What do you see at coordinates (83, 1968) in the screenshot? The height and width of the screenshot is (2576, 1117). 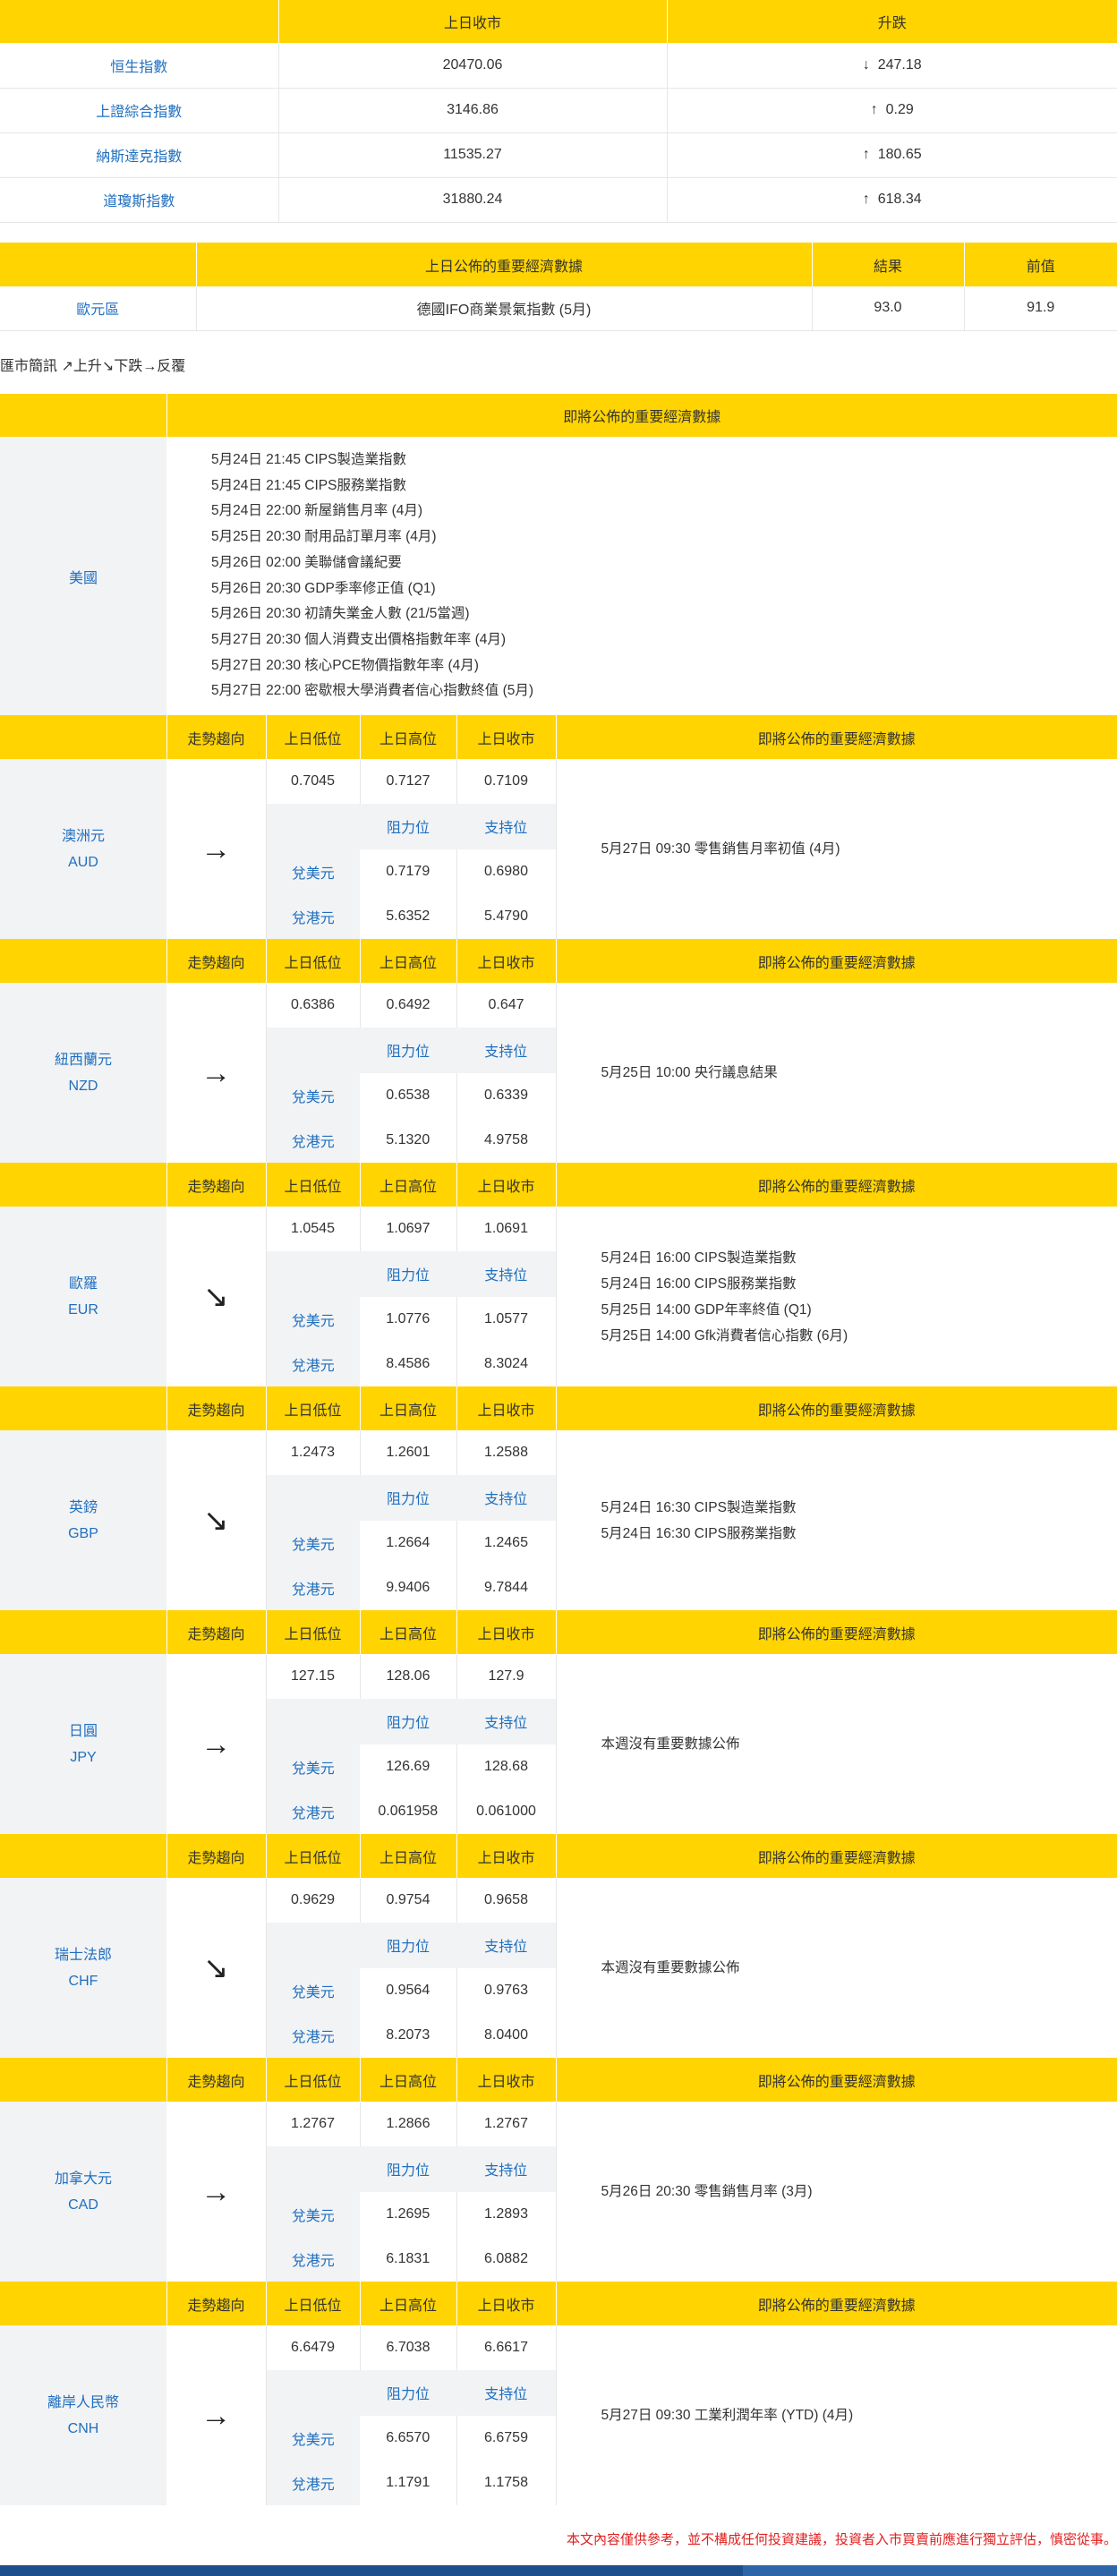 I see `fx-currency: 瑞士法郎 CHF` at bounding box center [83, 1968].